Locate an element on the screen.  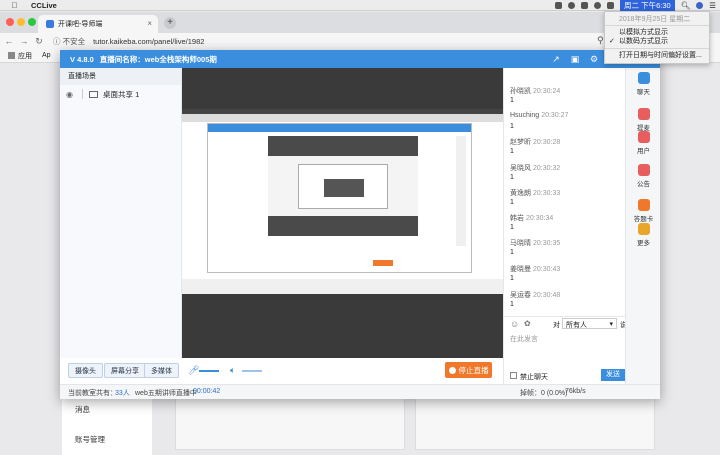
clock-date: 2018年9月25日 星期二 is located at coordinates (655, 19).